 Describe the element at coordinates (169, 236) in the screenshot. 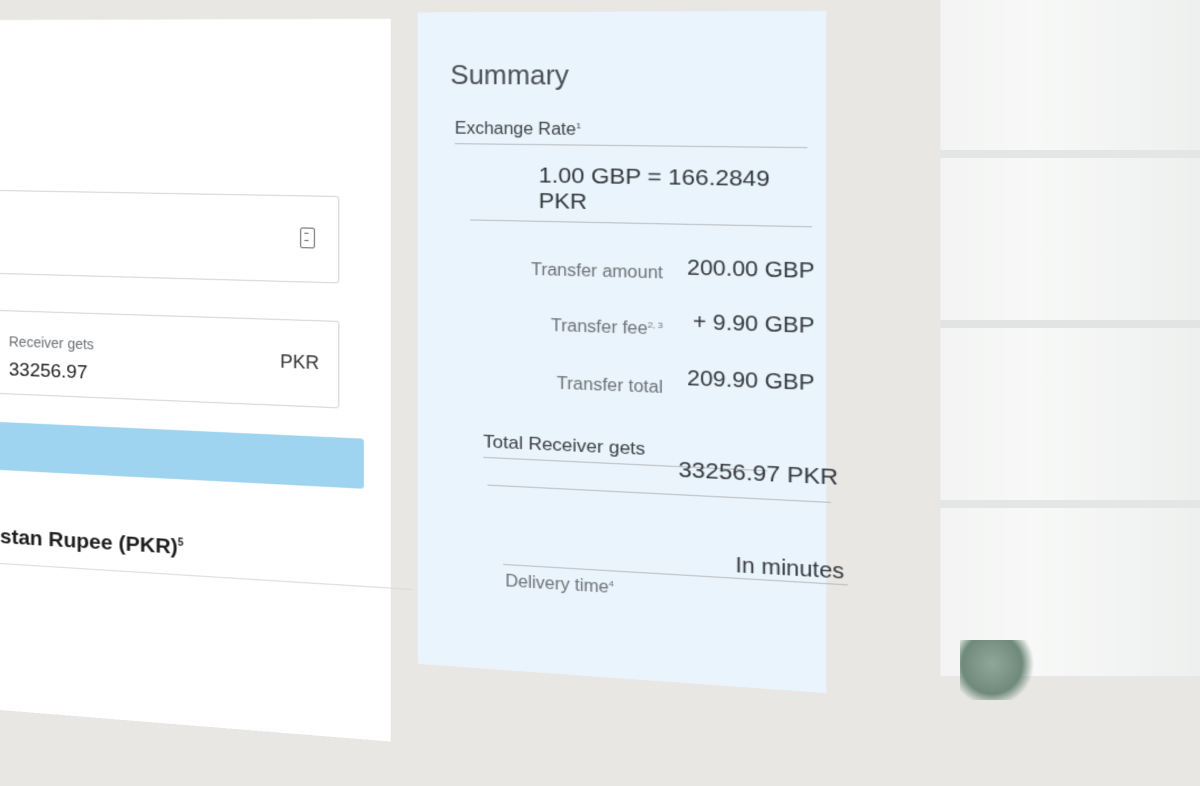

I see `send-amount-field` at that location.